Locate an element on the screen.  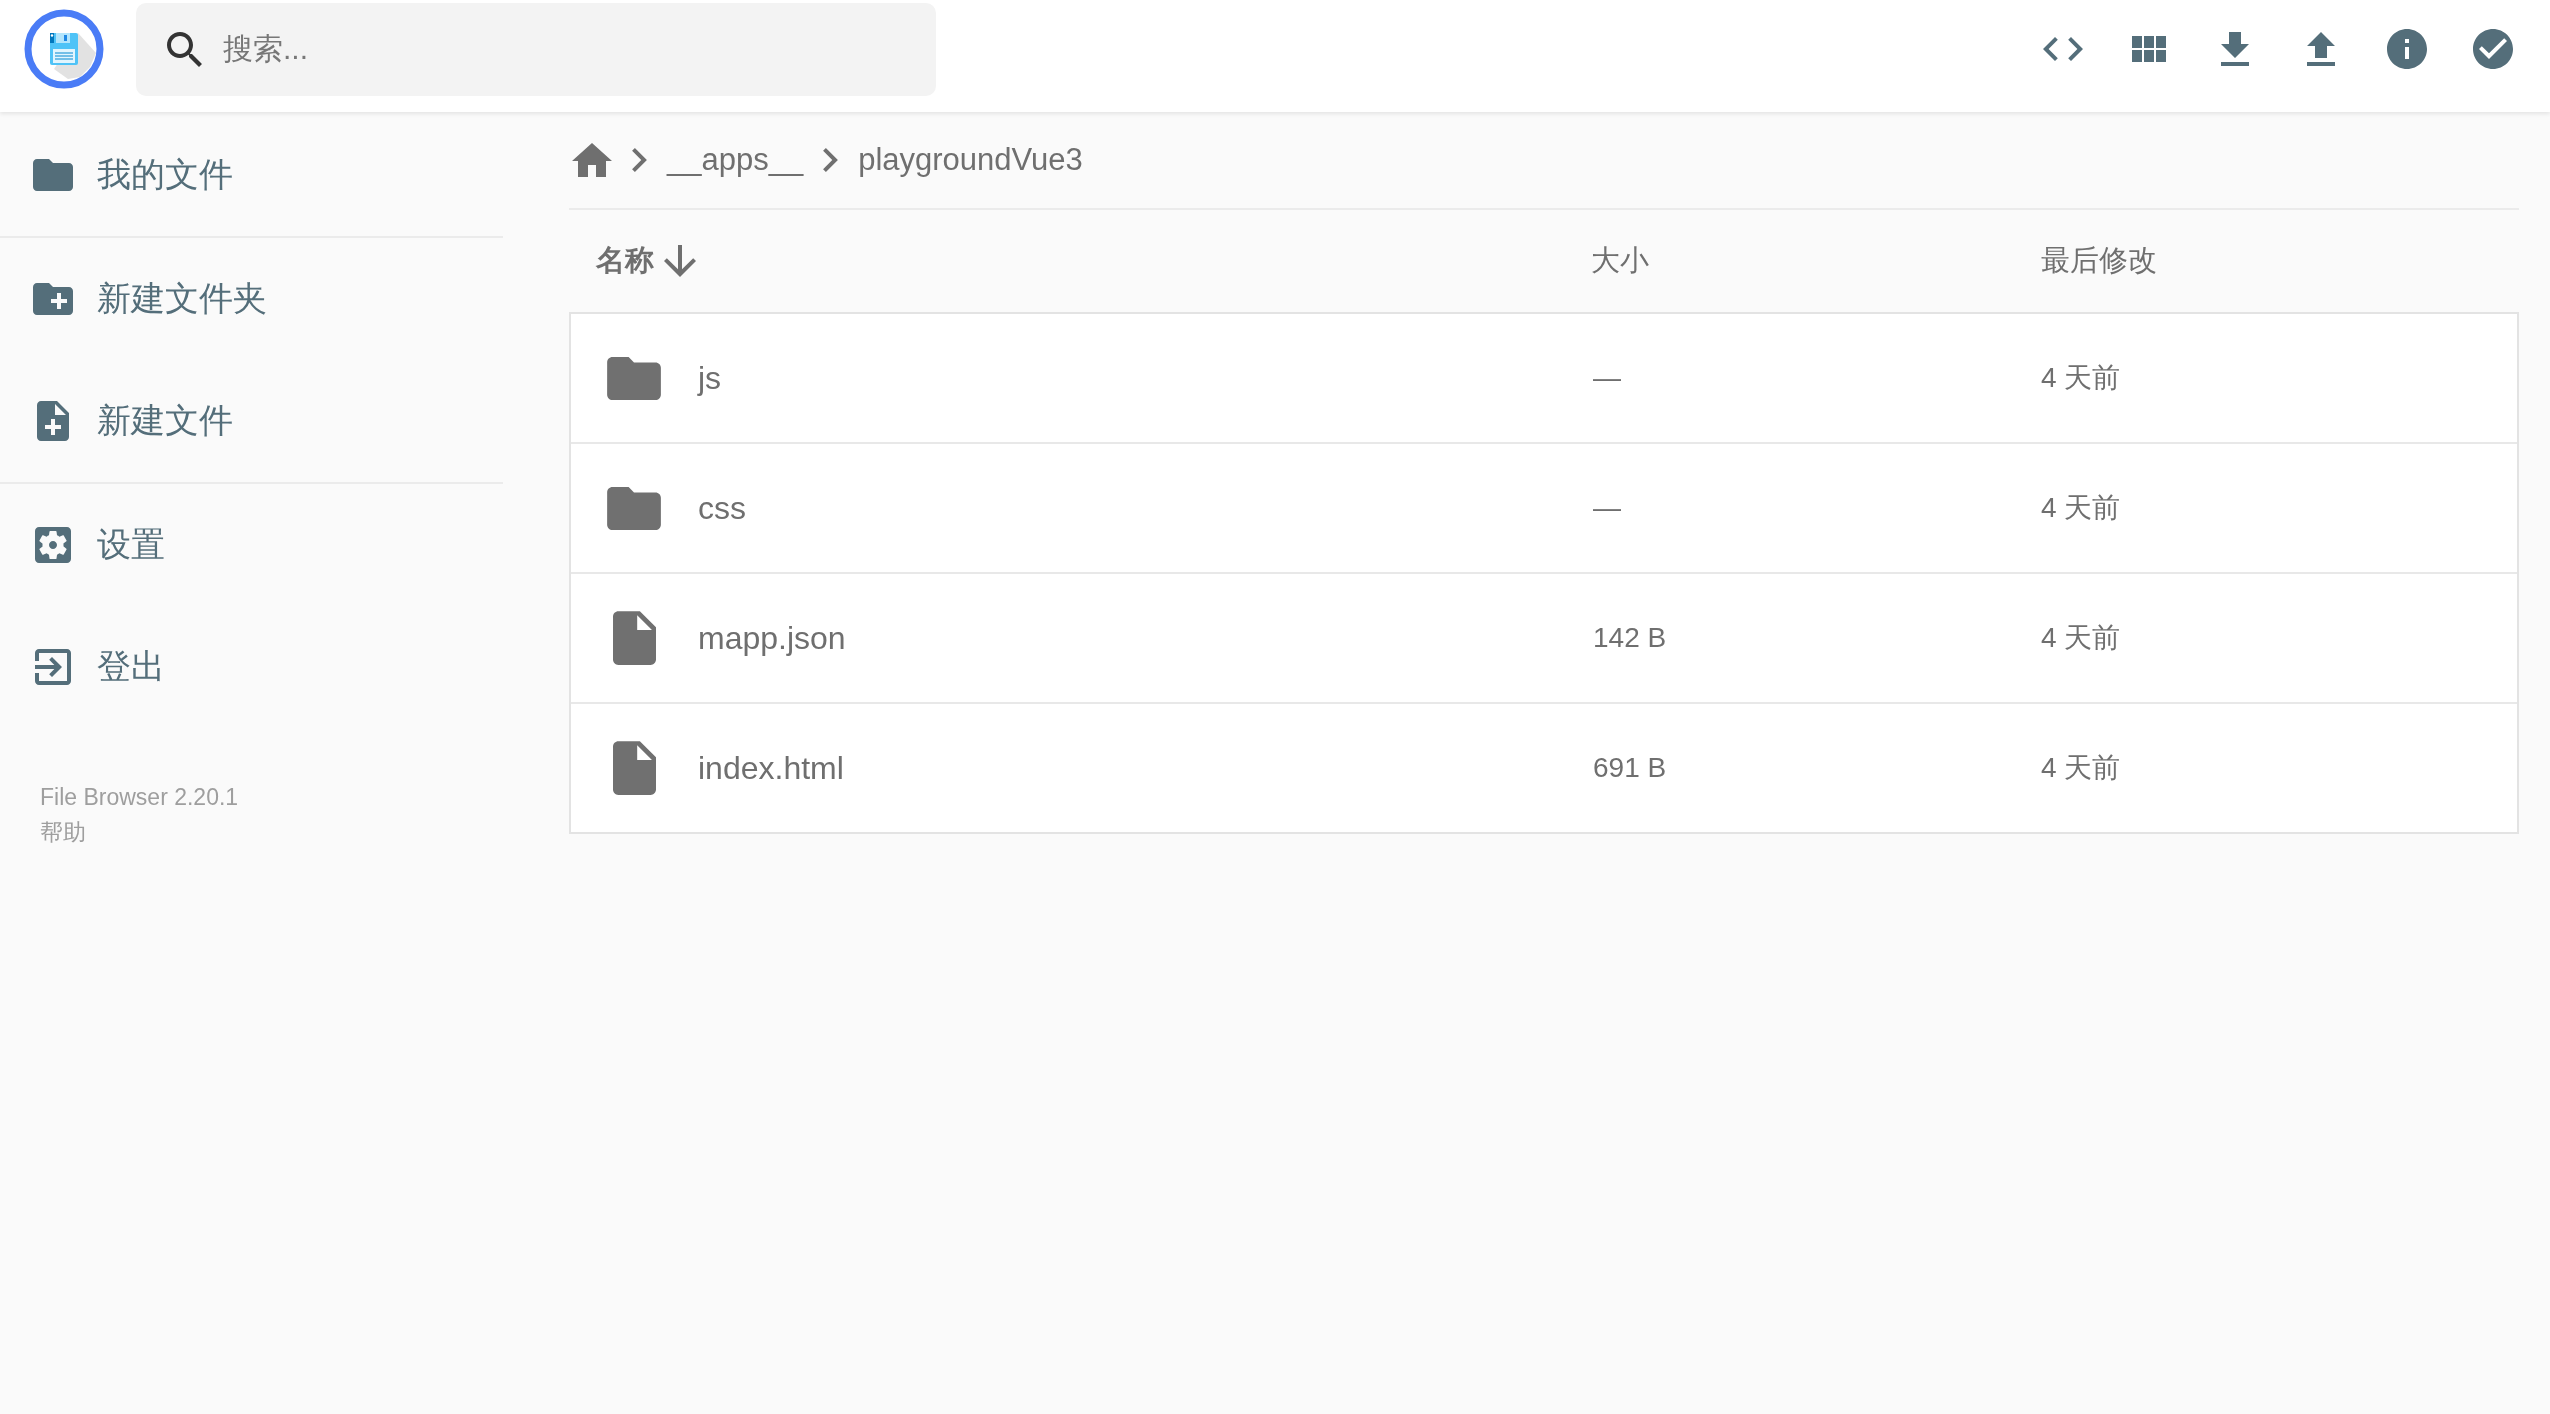
sidebar-item: 登出 is located at coordinates (251, 667).